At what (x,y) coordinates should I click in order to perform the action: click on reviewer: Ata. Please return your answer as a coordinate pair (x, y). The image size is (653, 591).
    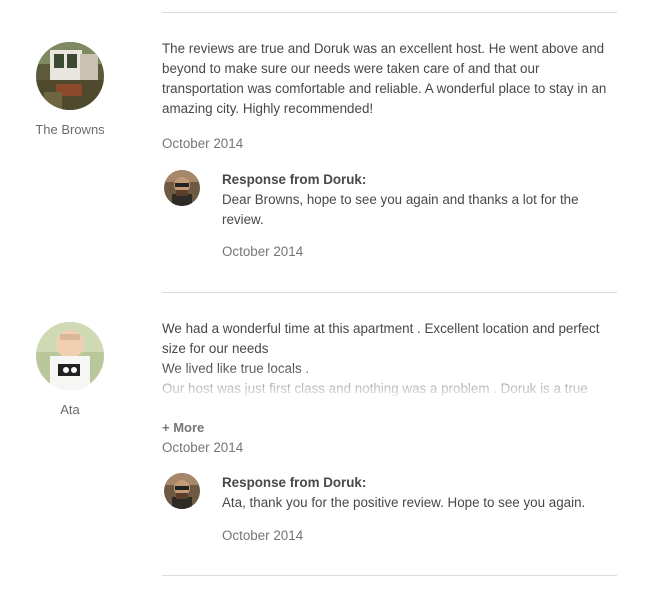
    Looking at the image, I should click on (70, 369).